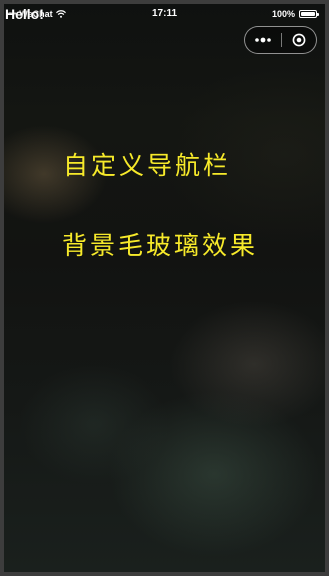 The width and height of the screenshot is (329, 576). I want to click on more-dots-icon, so click(262, 40).